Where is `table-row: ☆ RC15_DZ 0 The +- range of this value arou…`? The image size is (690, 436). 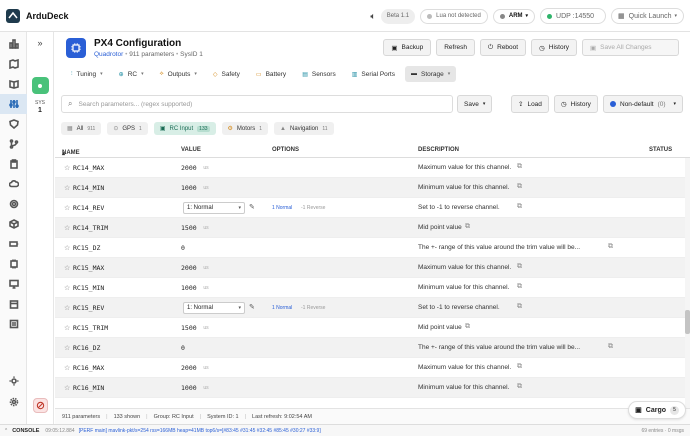 table-row: ☆ RC15_DZ 0 The +- range of this value arou… is located at coordinates (370, 248).